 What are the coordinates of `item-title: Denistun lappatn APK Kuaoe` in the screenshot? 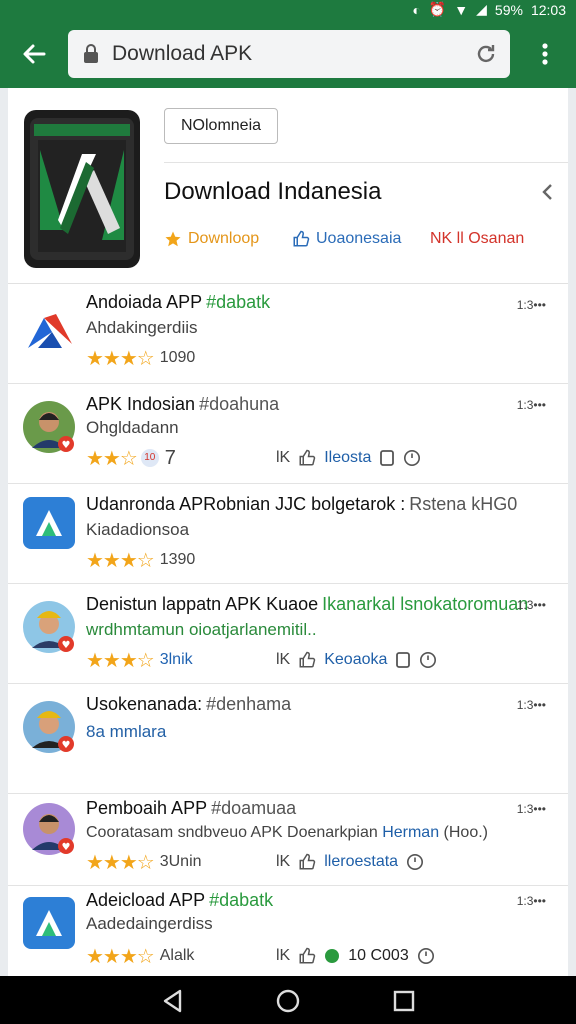 It's located at (202, 604).